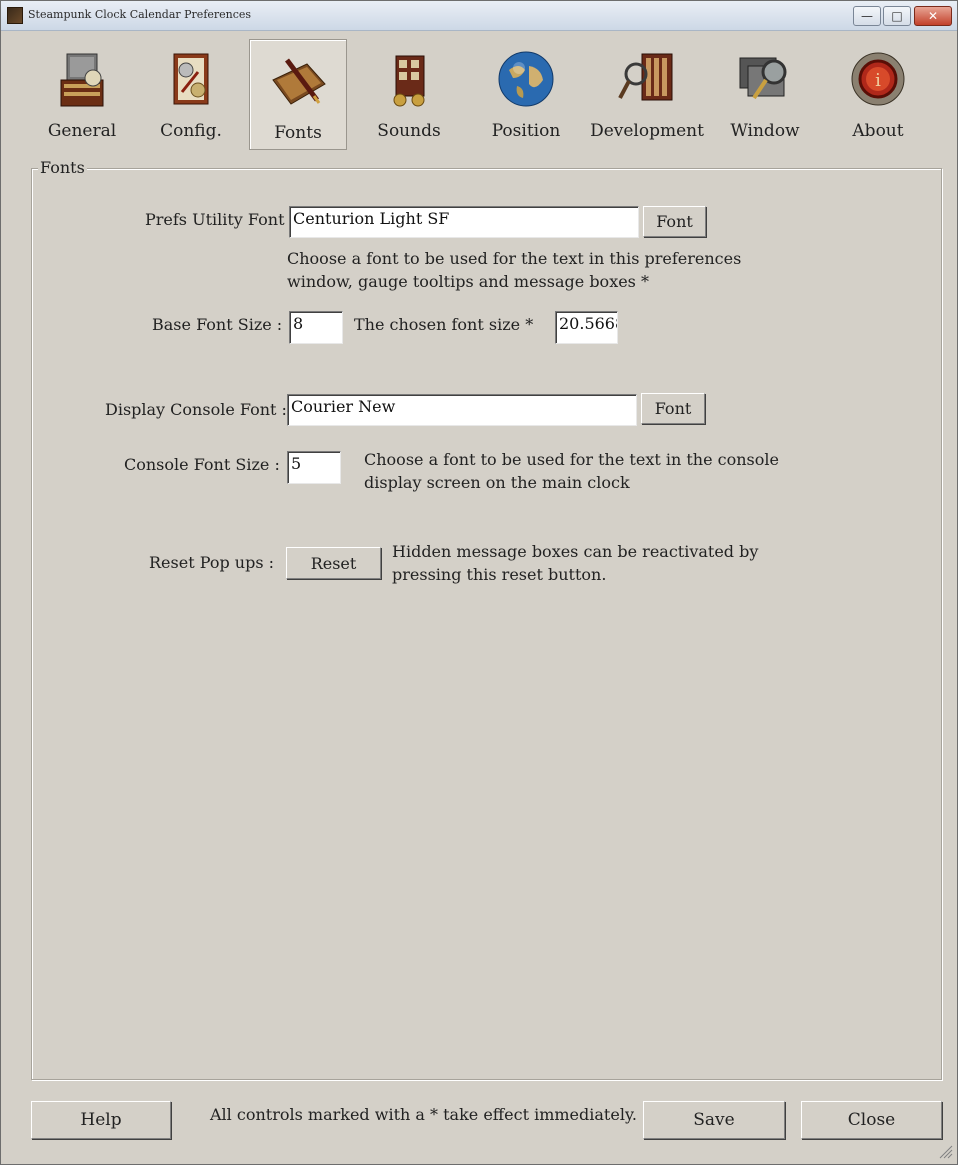 The width and height of the screenshot is (958, 1165). Describe the element at coordinates (212, 562) in the screenshot. I see `reset-label: Reset Pop ups :` at that location.